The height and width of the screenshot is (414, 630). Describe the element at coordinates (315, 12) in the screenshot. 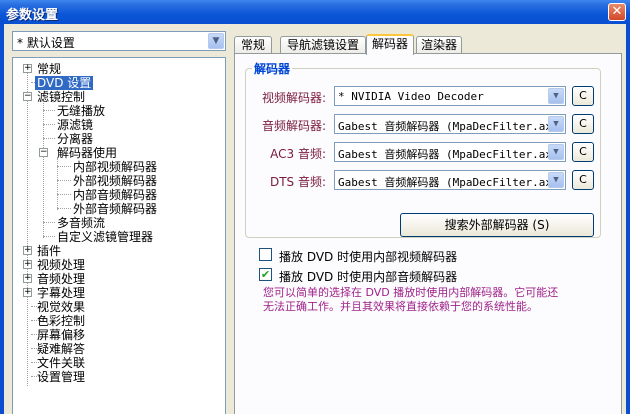

I see `title-bar: 参数设置 ✕` at that location.